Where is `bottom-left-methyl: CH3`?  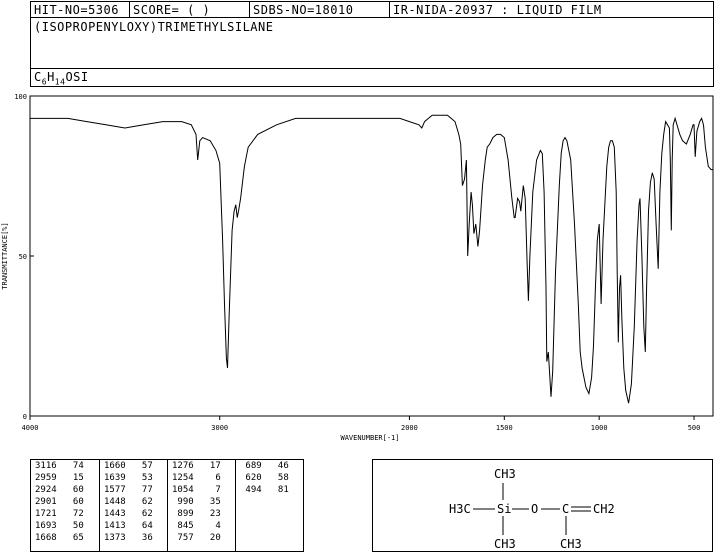 bottom-left-methyl: CH3 is located at coordinates (505, 544).